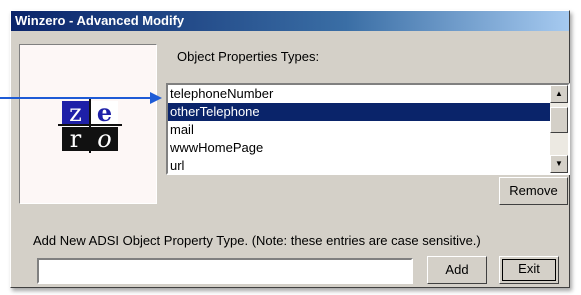 This screenshot has height=295, width=581. I want to click on new-property-input, so click(225, 271).